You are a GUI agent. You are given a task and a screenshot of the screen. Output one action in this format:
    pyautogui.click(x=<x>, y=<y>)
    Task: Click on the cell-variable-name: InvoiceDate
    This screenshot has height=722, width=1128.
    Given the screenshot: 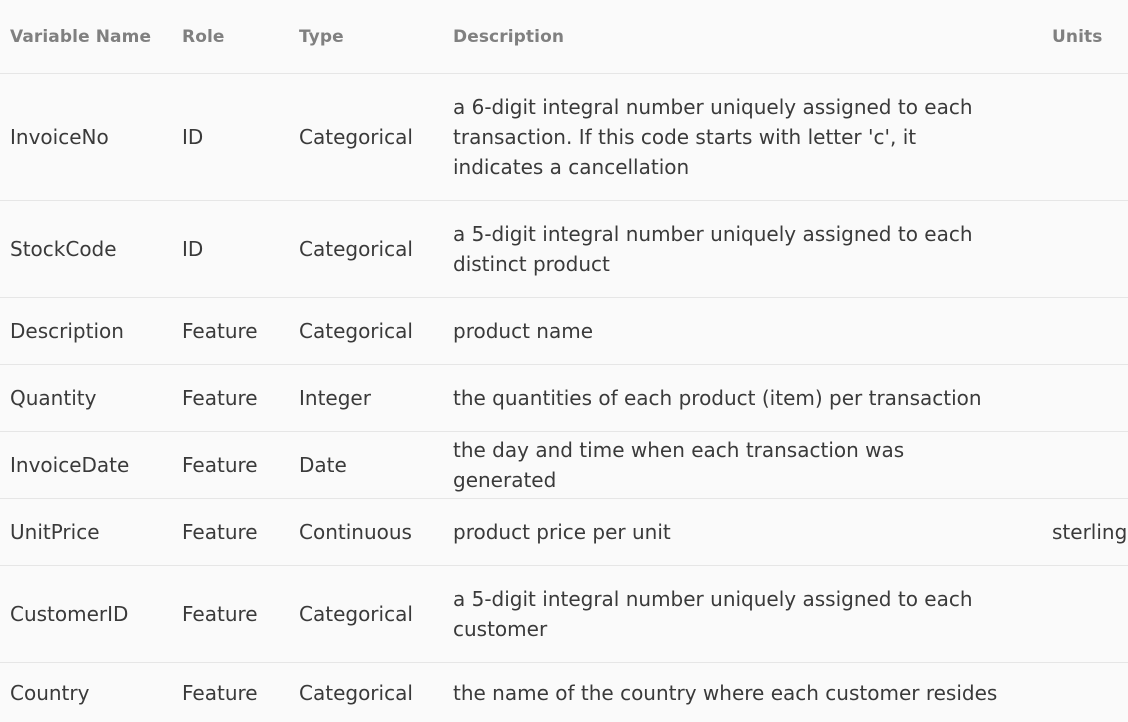 What is the action you would take?
    pyautogui.click(x=86, y=465)
    